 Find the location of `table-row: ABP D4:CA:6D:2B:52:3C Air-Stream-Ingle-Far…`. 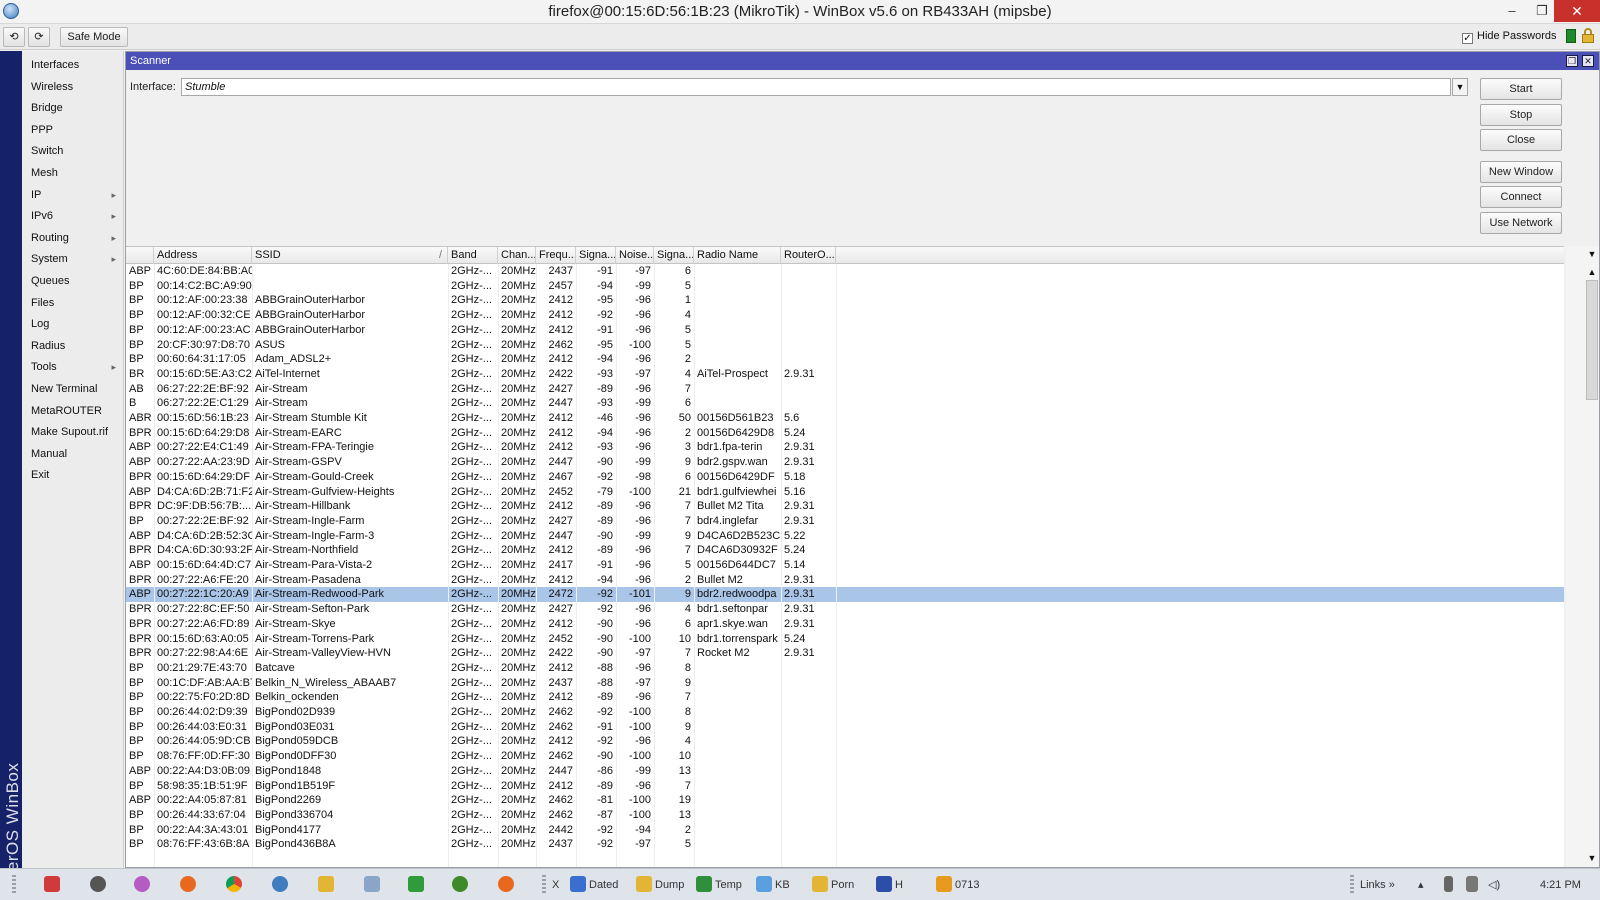

table-row: ABP D4:CA:6D:2B:52:3C Air-Stream-Ingle-Far… is located at coordinates (845, 536).